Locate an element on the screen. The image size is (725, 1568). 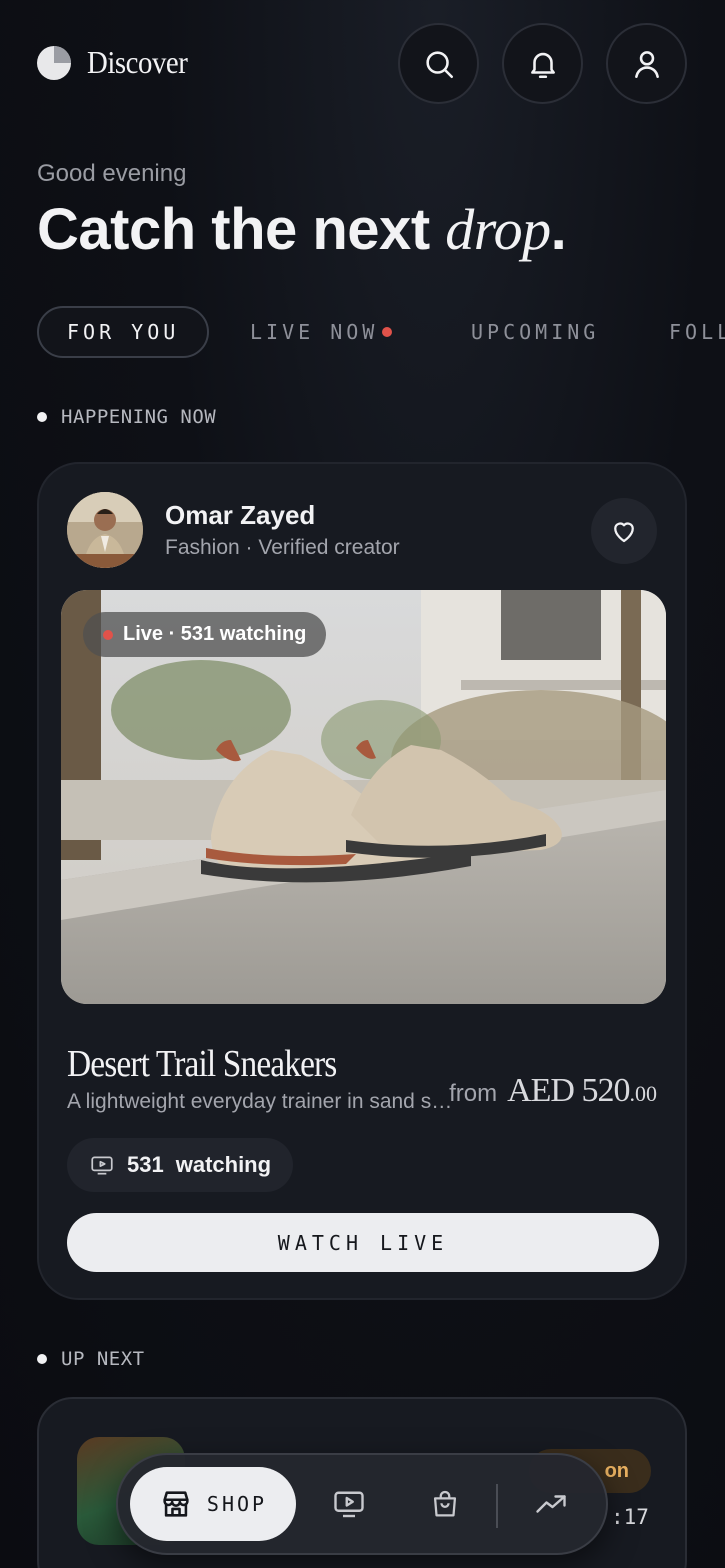
bell-icon is located at coordinates (542, 65).